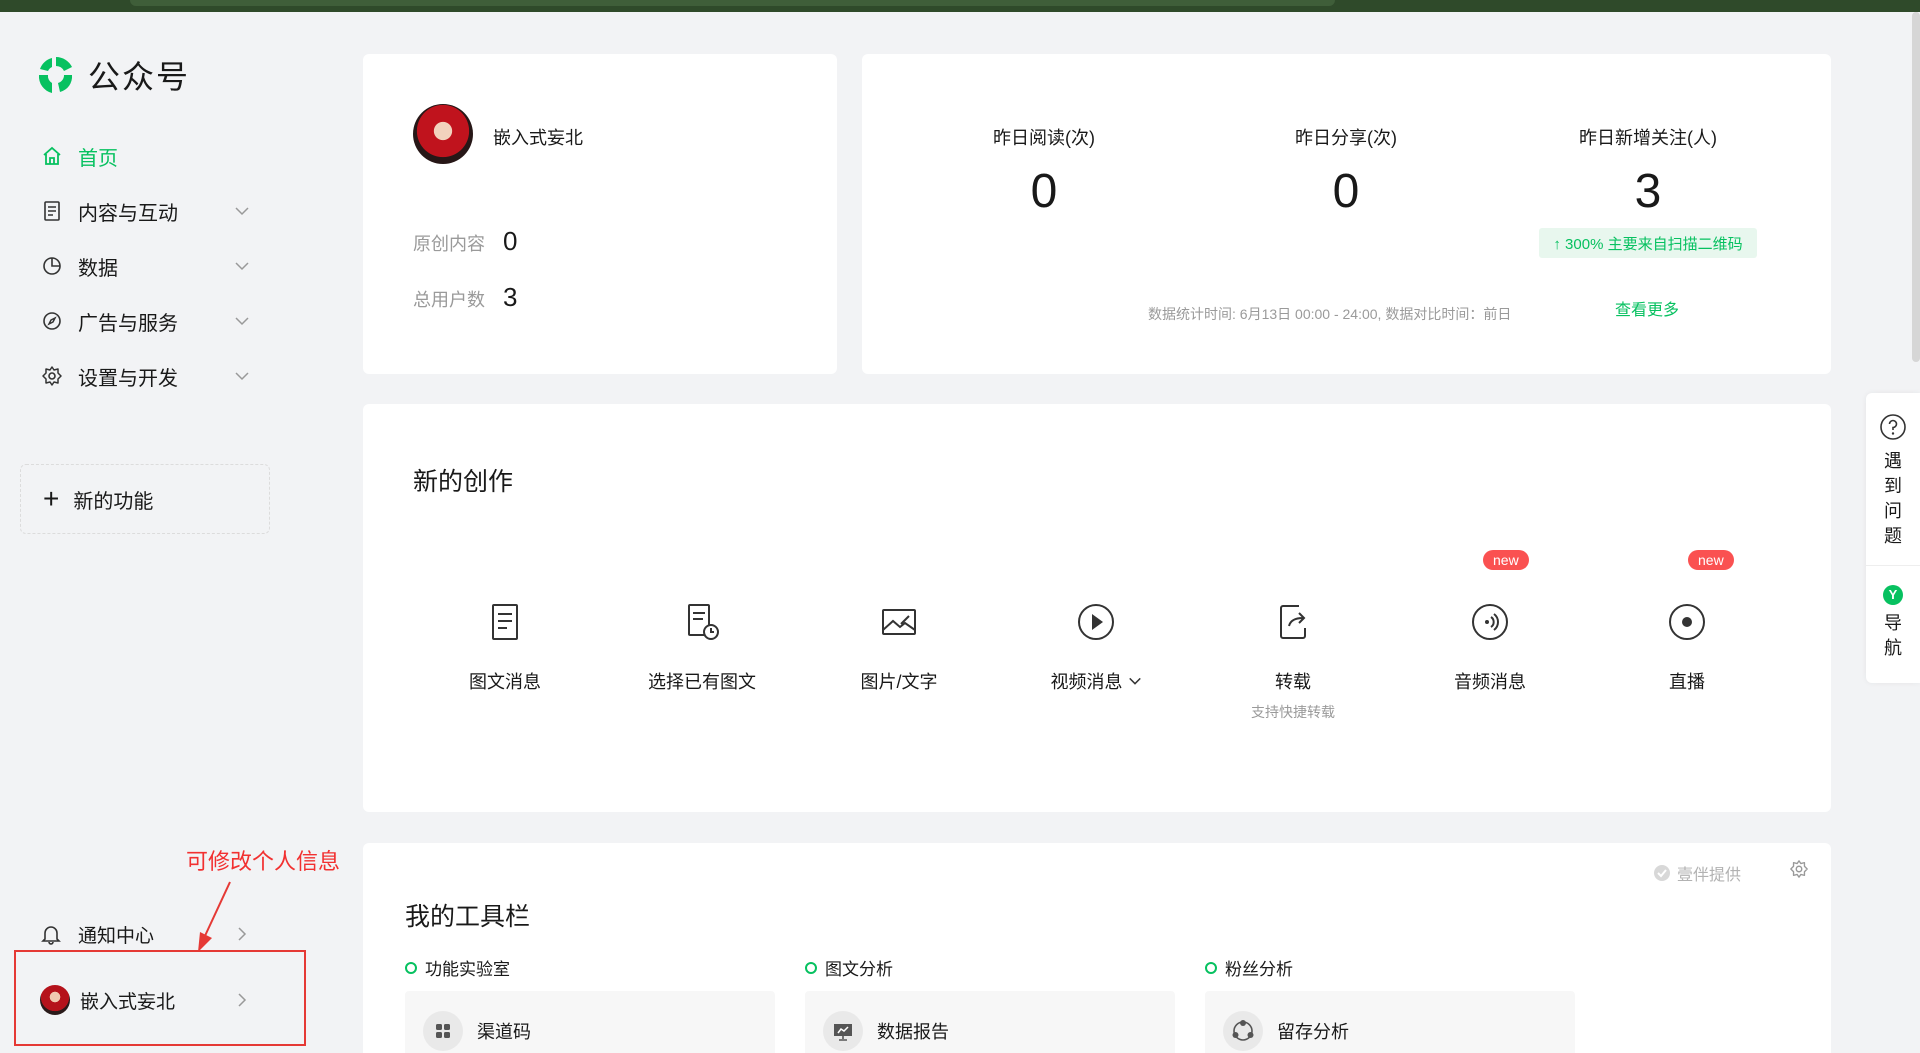  I want to click on wechat-official-logo-icon, so click(55, 75).